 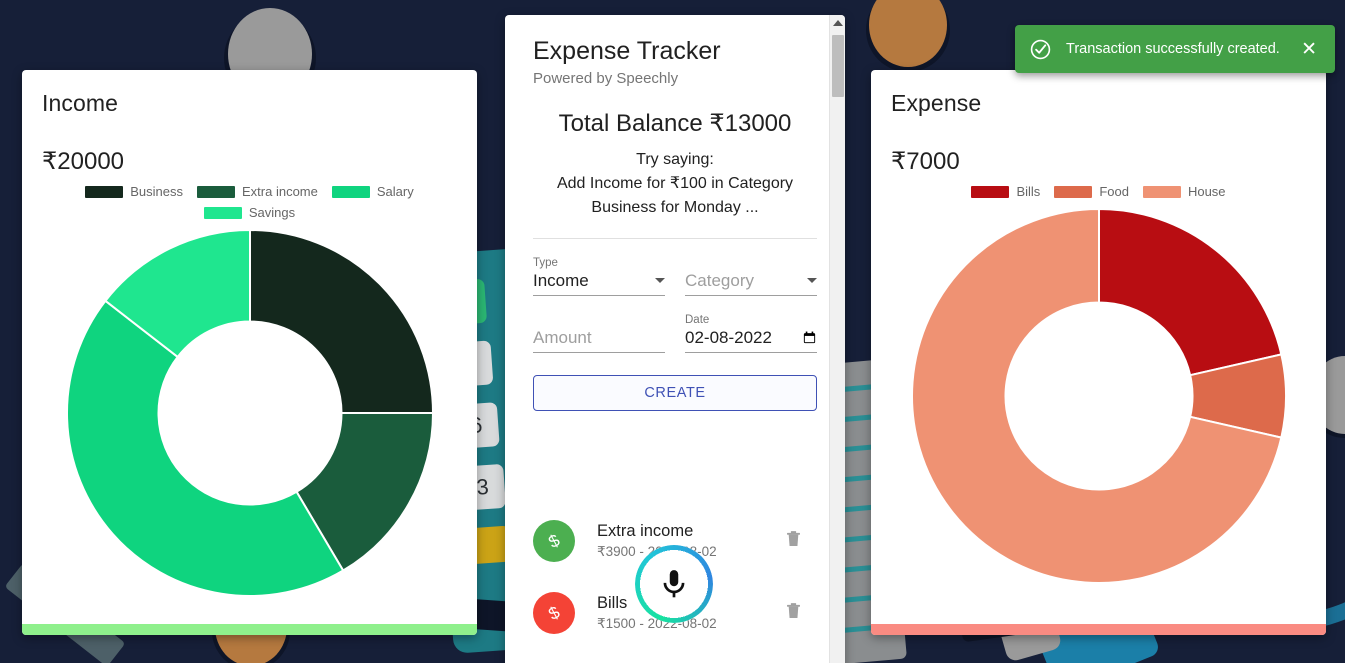 What do you see at coordinates (249, 629) in the screenshot?
I see `income-card-accent-bar` at bounding box center [249, 629].